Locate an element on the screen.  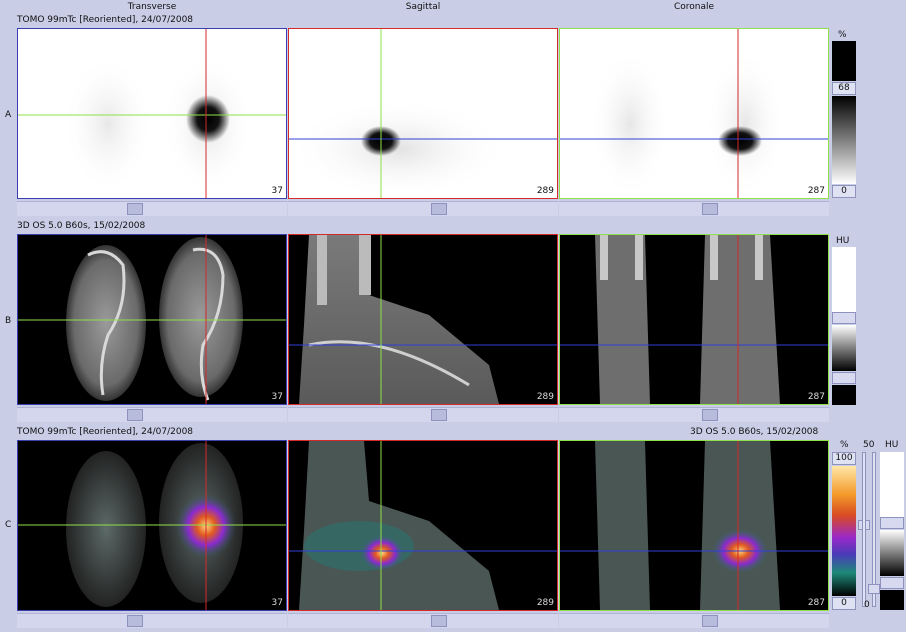
spect-sagittal-image is located at coordinates (423, 113).